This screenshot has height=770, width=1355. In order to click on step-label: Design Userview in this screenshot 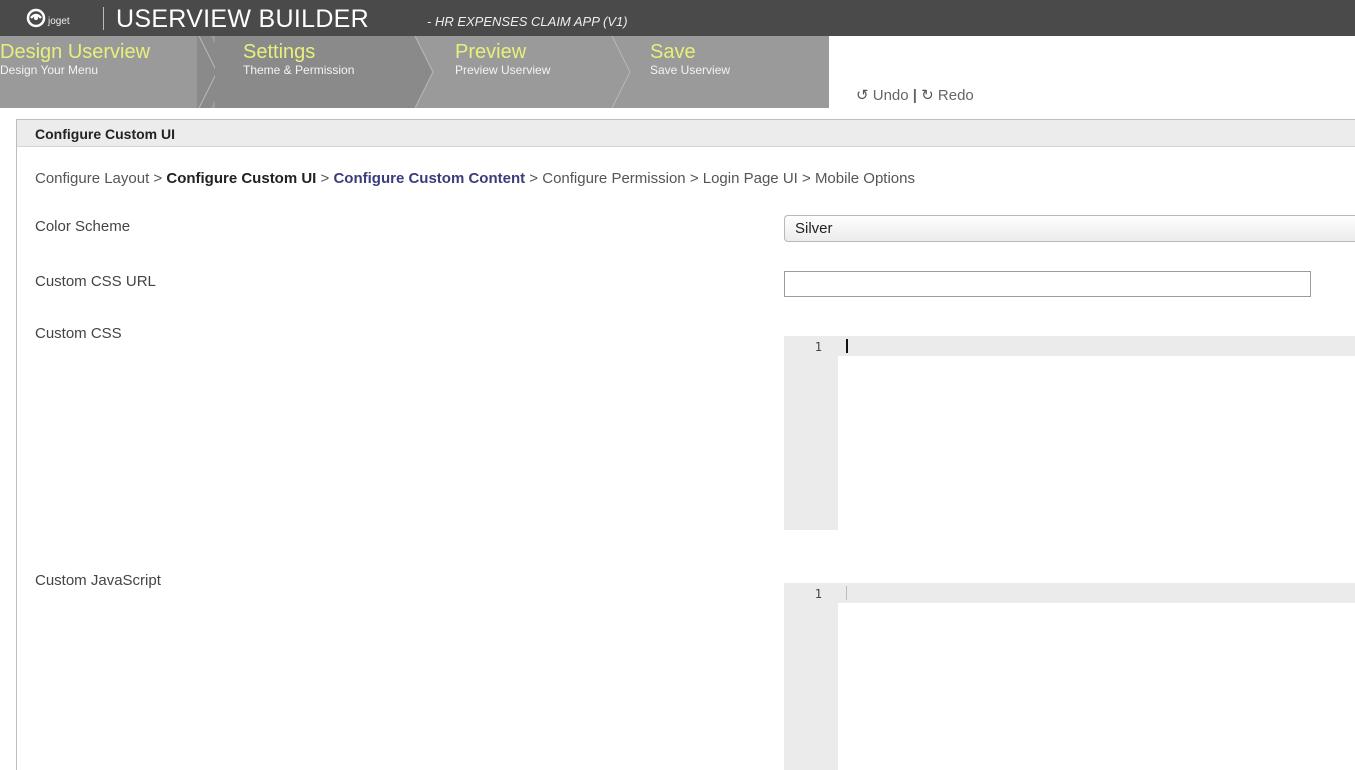, I will do `click(75, 52)`.